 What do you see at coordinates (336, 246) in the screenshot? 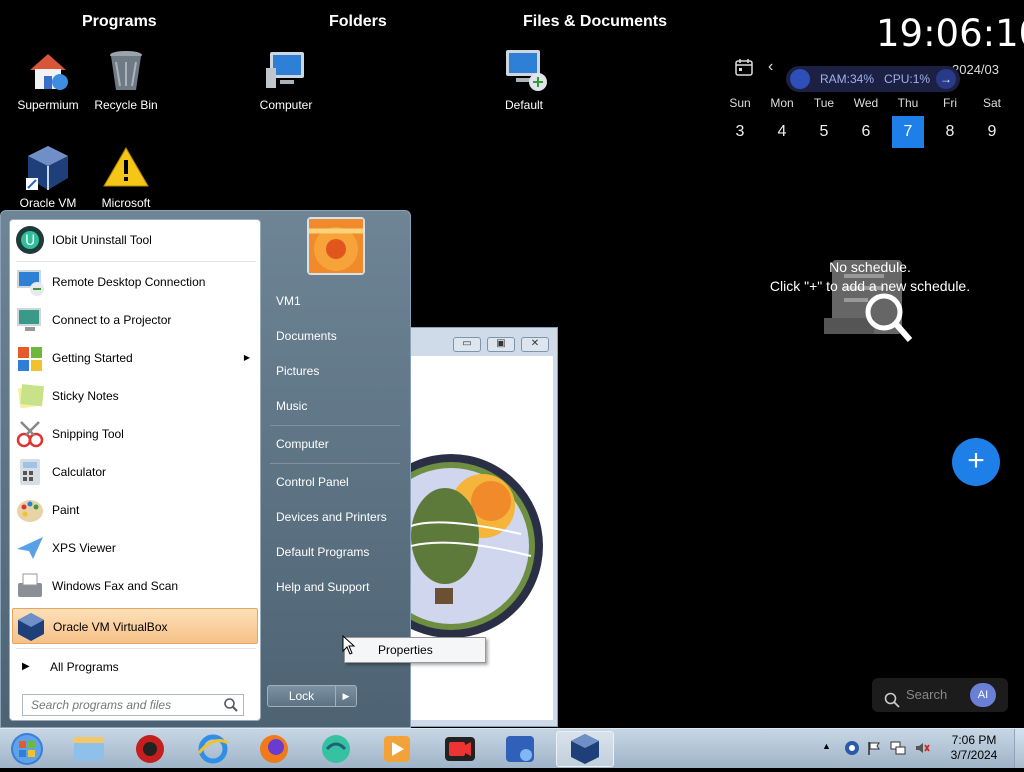
I see `user-avatar` at bounding box center [336, 246].